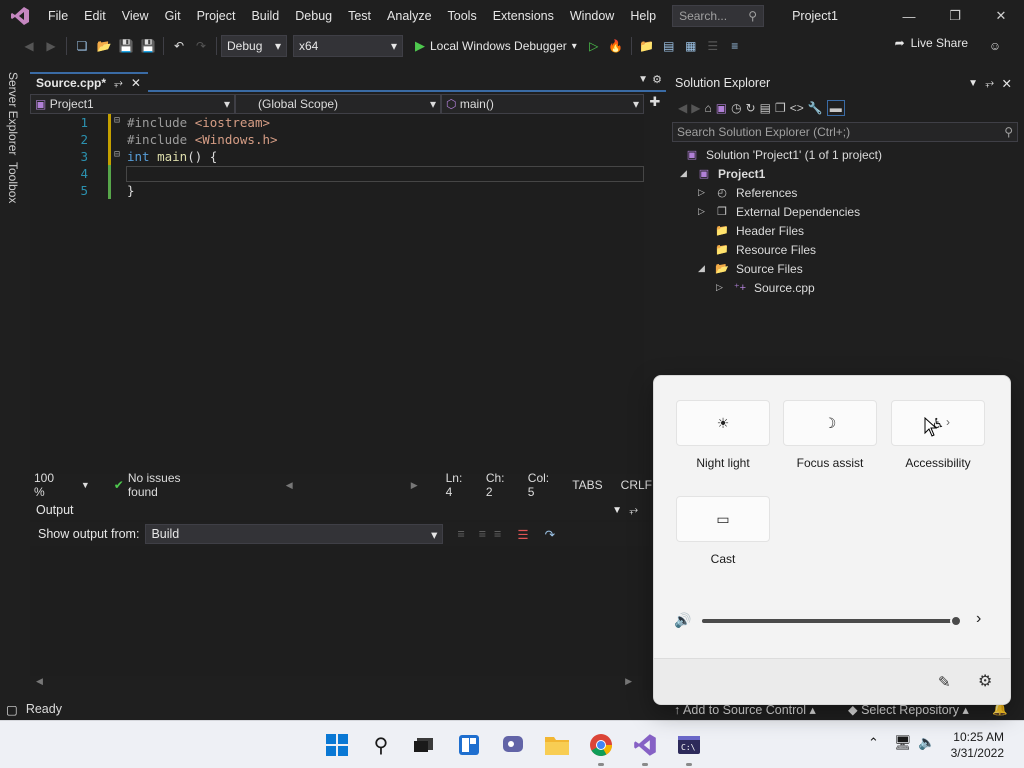  Describe the element at coordinates (759, 230) in the screenshot. I see `tree-item-header-files: 📁 Header Files` at that location.